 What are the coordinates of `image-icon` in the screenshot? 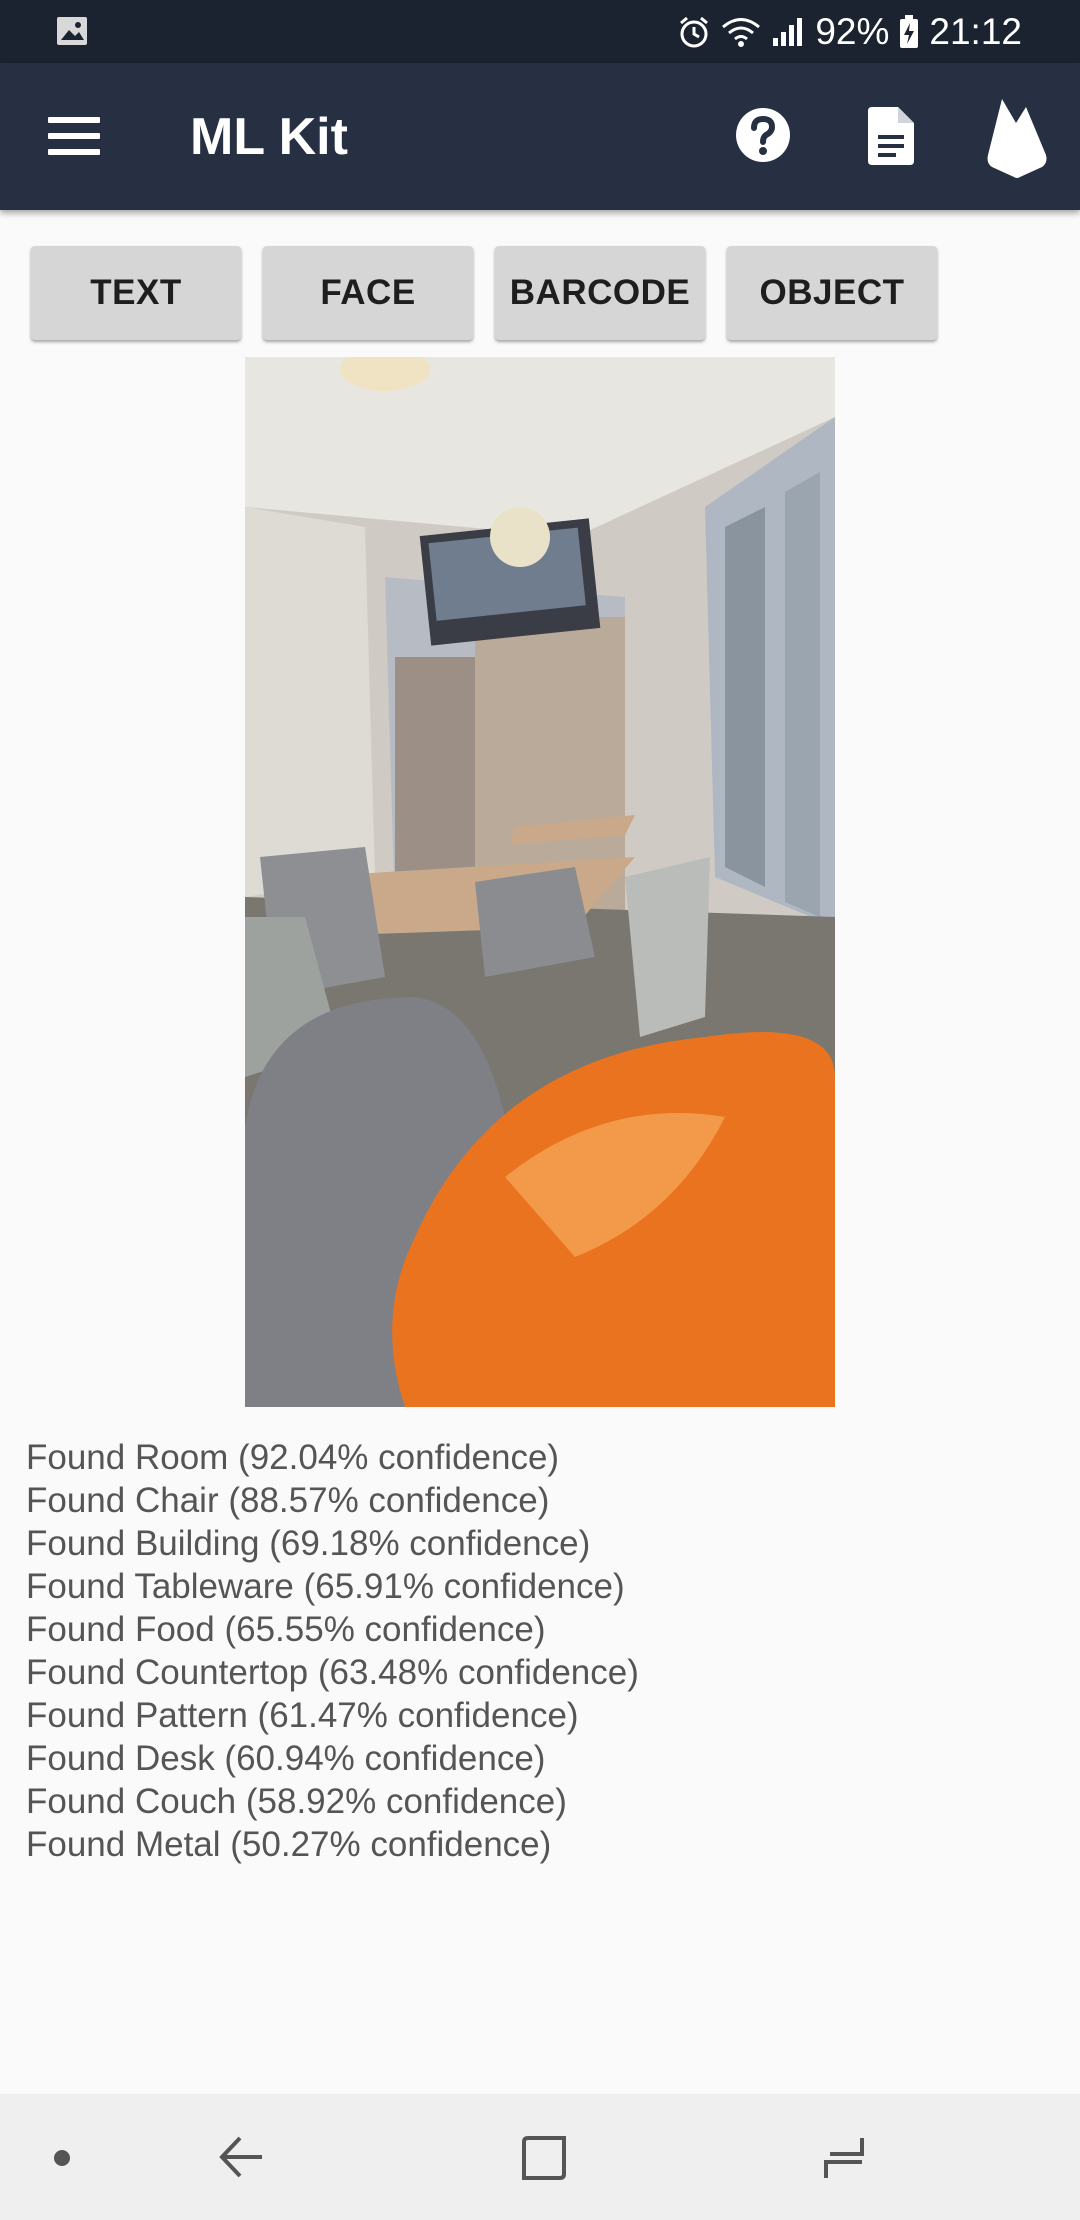 It's located at (72, 31).